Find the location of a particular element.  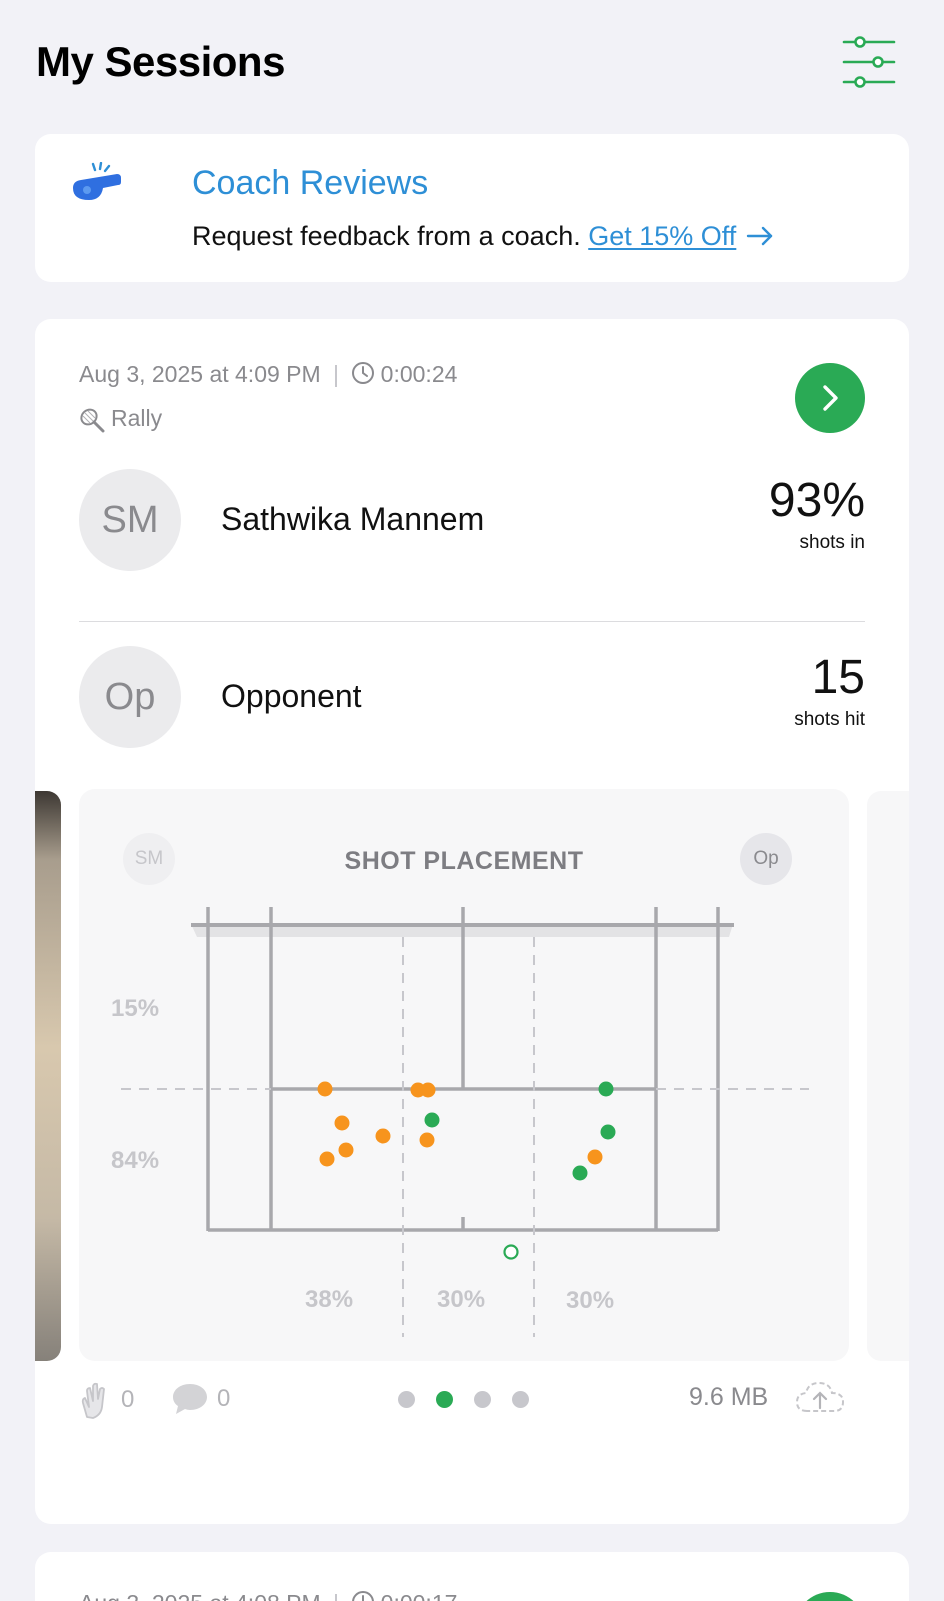

col-pct-middle: 30% is located at coordinates (461, 1299).